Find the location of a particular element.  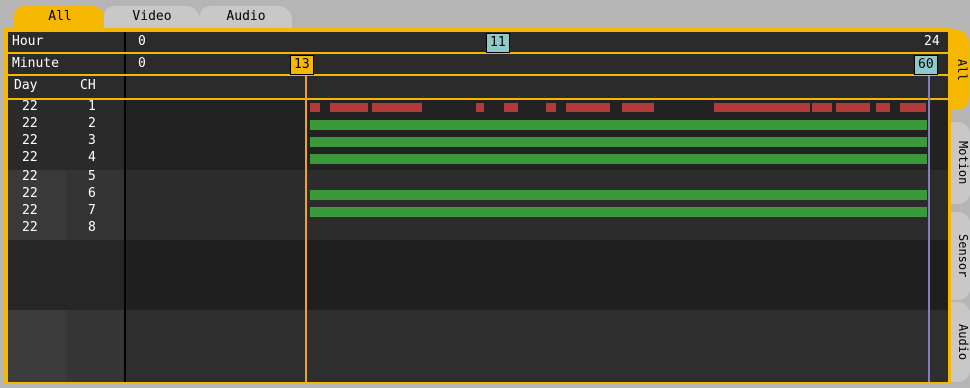

hour-marker: 11 is located at coordinates (498, 43).